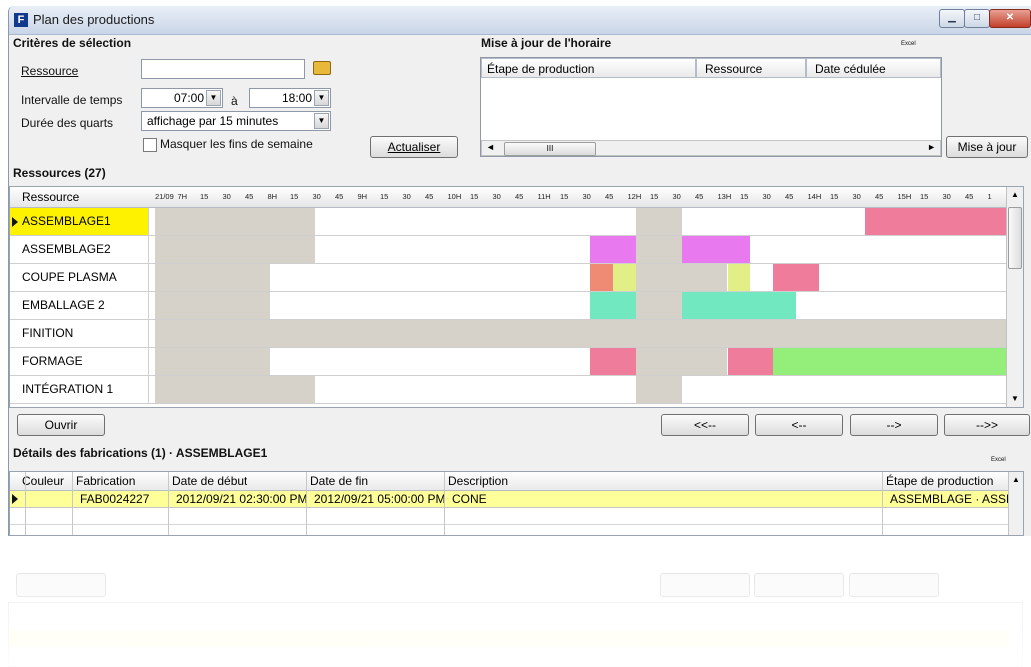 This screenshot has height=667, width=1031. What do you see at coordinates (550, 149) in the screenshot?
I see `scroll-thumb: III` at bounding box center [550, 149].